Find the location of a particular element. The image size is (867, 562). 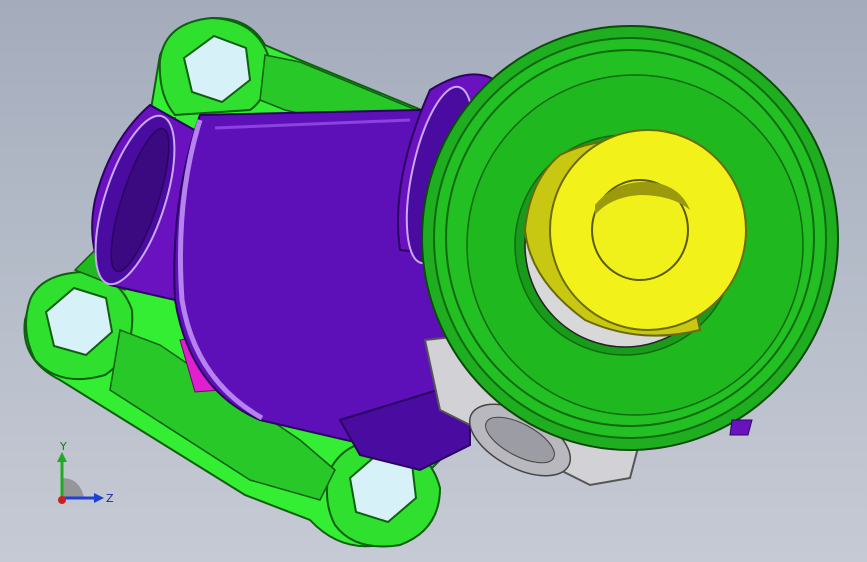

triad-x-origin is located at coordinates (62, 500).